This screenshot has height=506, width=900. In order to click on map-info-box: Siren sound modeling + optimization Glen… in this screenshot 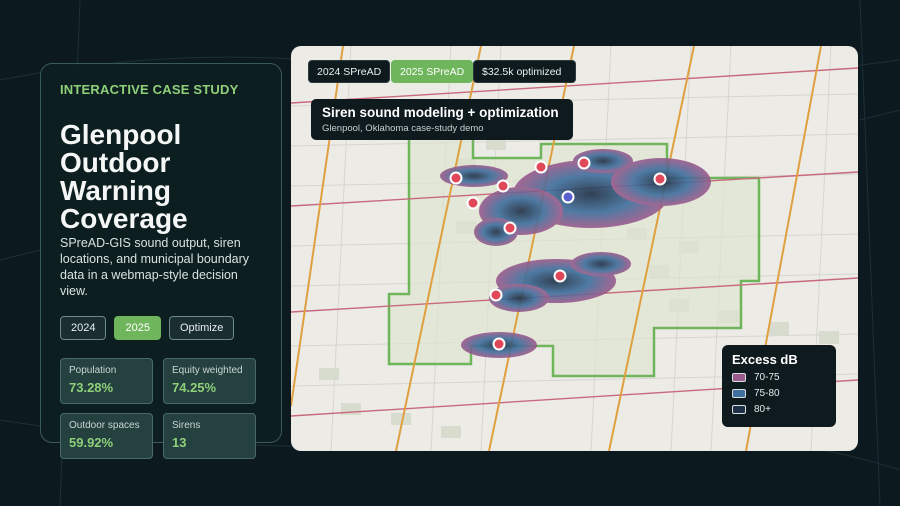, I will do `click(442, 119)`.